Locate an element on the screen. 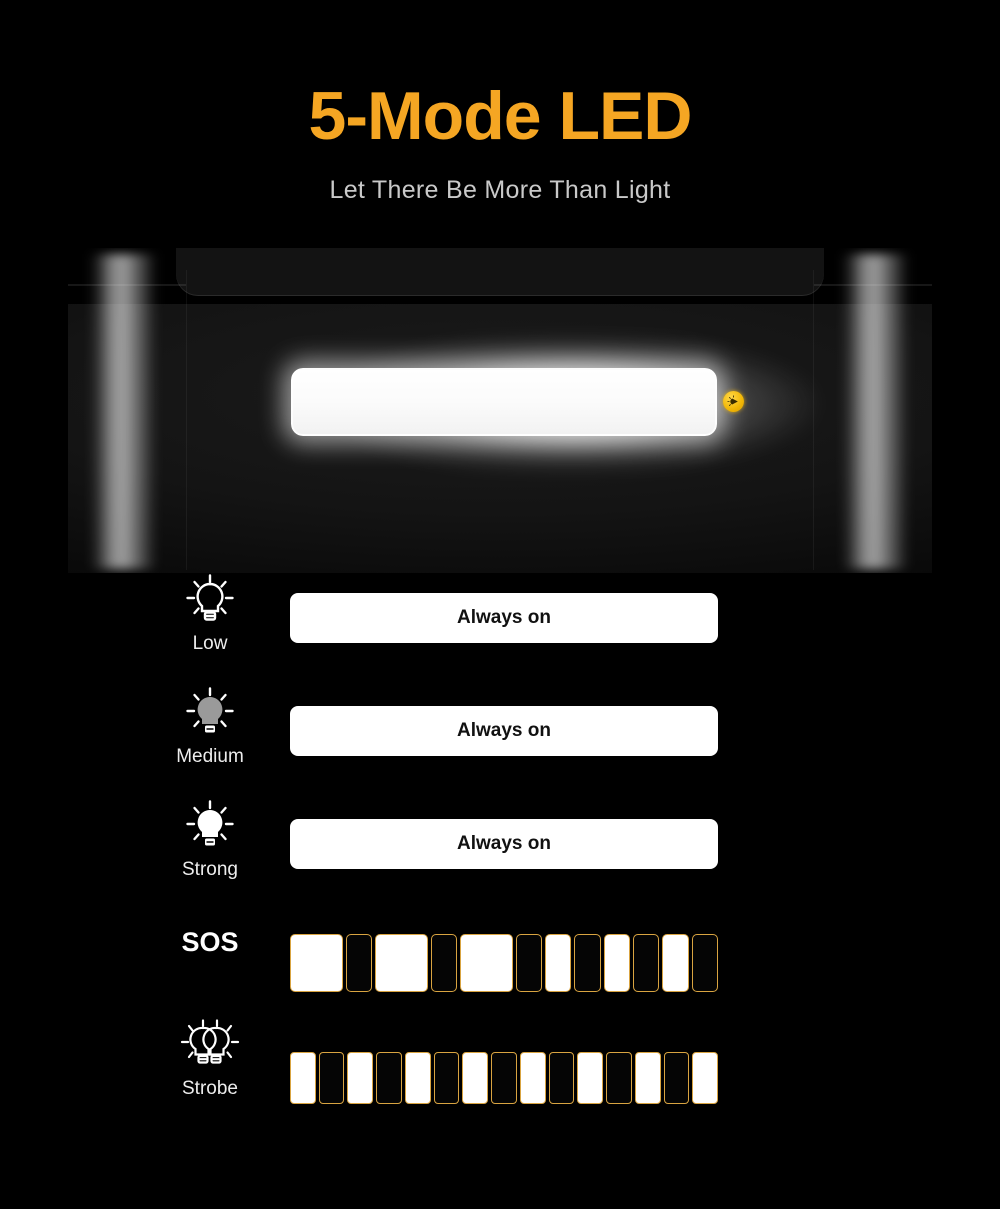 Image resolution: width=1000 pixels, height=1209 pixels. page-subtitle: Let There Be More Than Light is located at coordinates (500, 190).